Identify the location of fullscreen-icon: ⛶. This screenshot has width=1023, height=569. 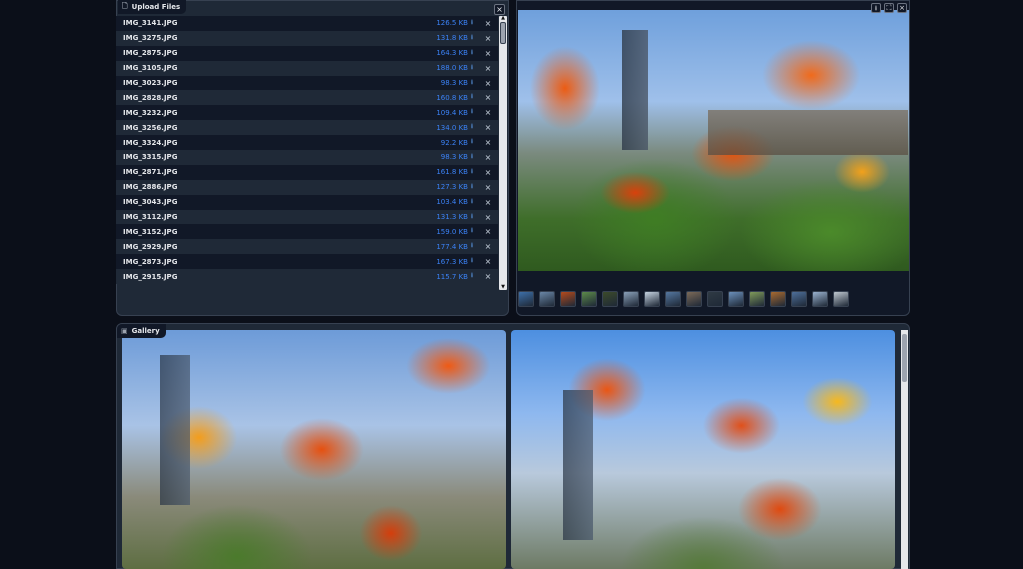
(889, 8).